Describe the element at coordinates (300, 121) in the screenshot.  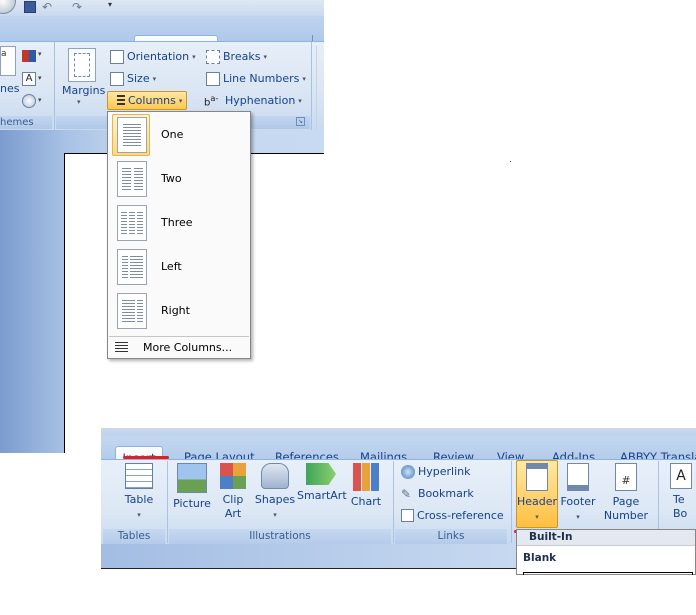
I see `dialog-launcher-icon: ↘` at that location.